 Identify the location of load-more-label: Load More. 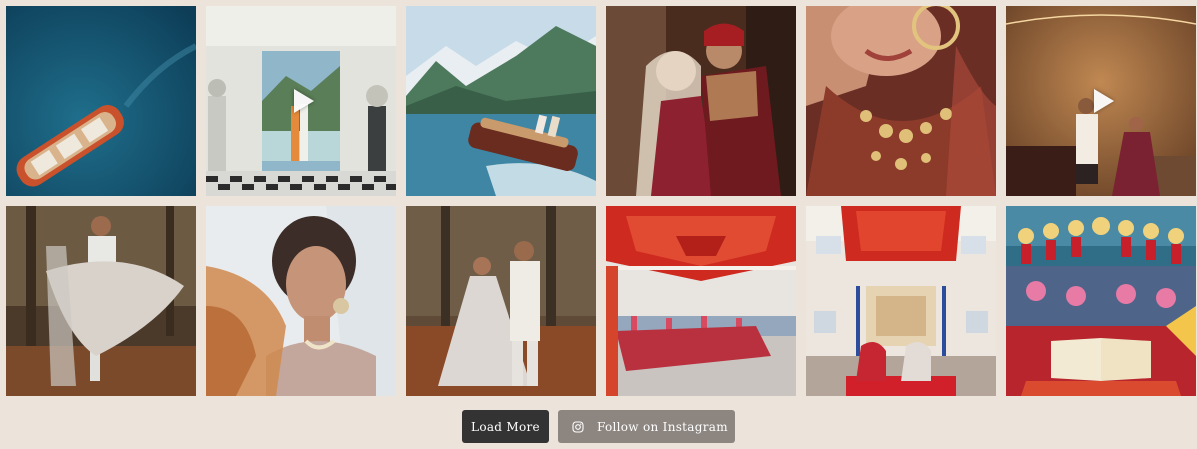
(505, 426).